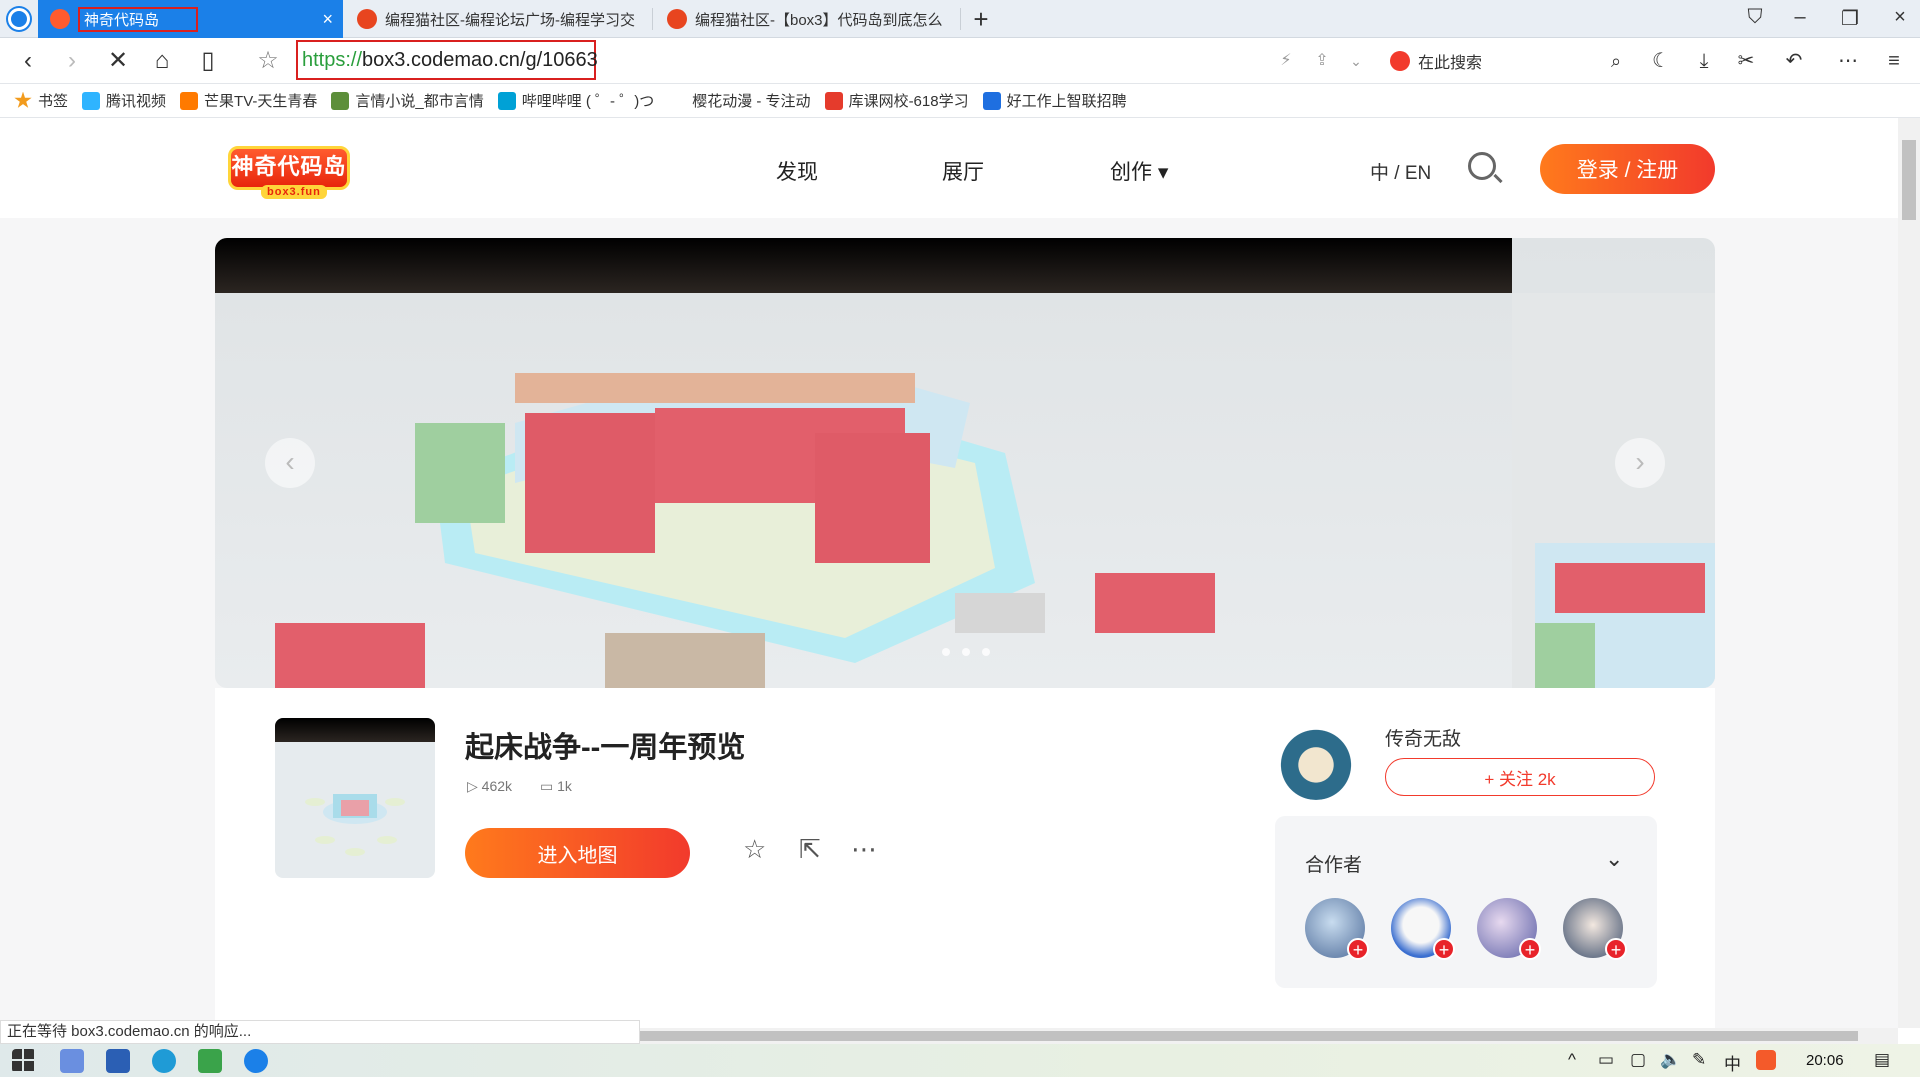 Image resolution: width=1920 pixels, height=1077 pixels. I want to click on bookmark-item: 言情小说_都市言情, so click(407, 100).